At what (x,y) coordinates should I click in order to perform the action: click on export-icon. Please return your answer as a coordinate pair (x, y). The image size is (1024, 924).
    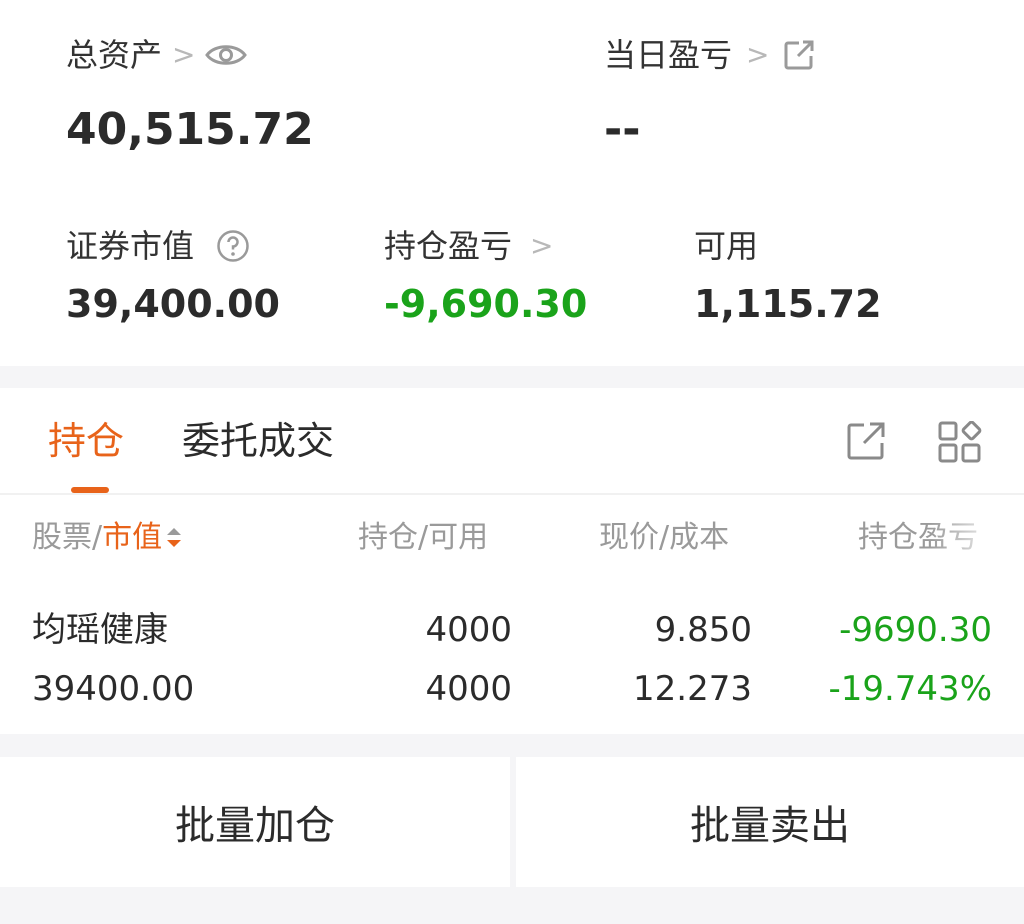
    Looking at the image, I should click on (866, 441).